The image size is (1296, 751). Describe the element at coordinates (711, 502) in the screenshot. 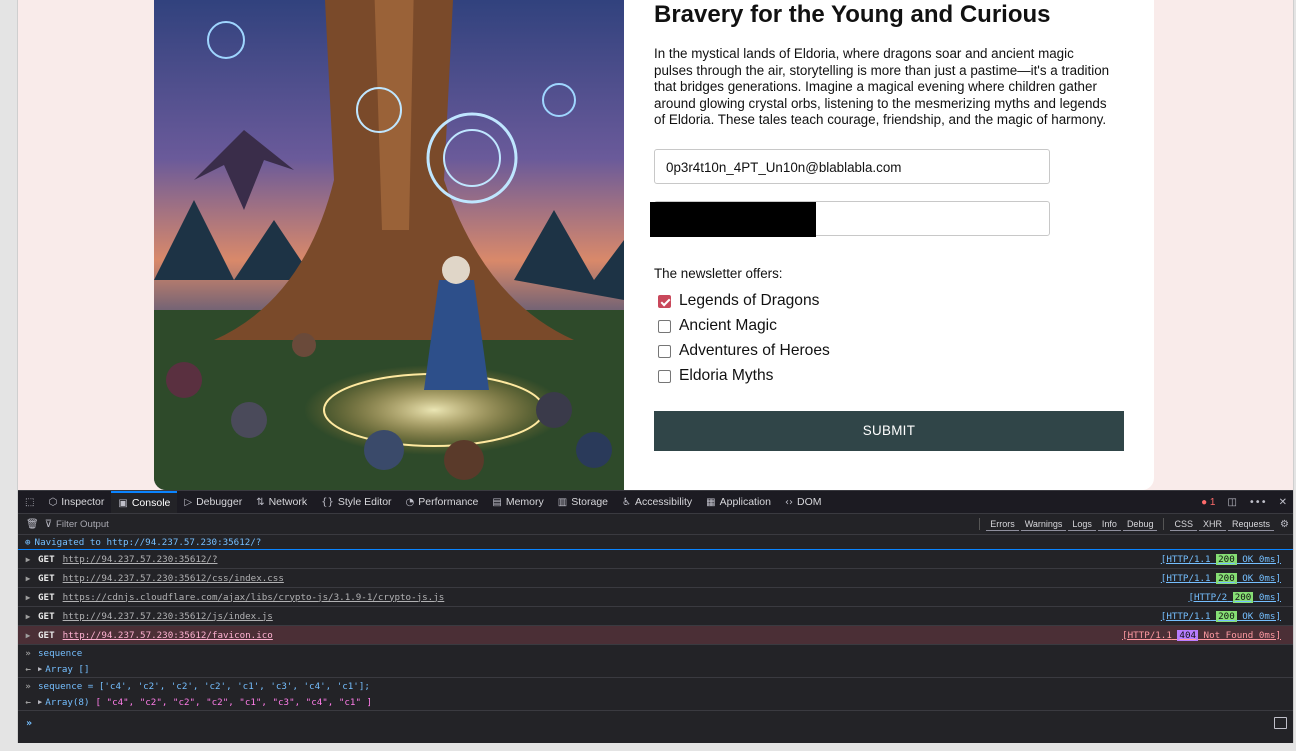

I see `application-icon: ▦` at that location.